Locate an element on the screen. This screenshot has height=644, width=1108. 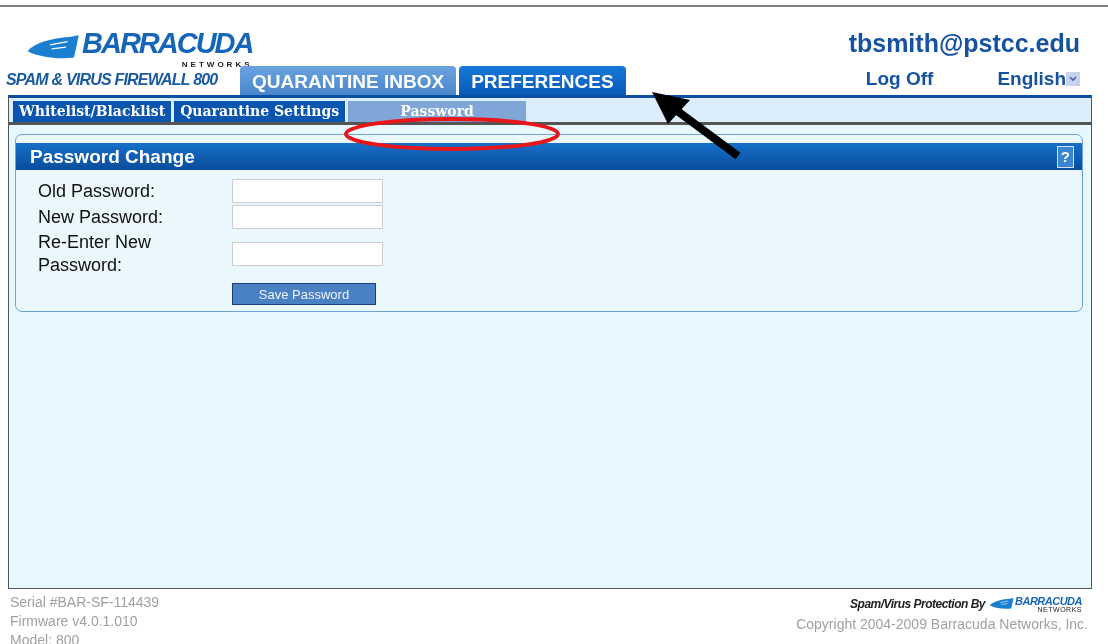
save-password-button: Save Password is located at coordinates (304, 294).